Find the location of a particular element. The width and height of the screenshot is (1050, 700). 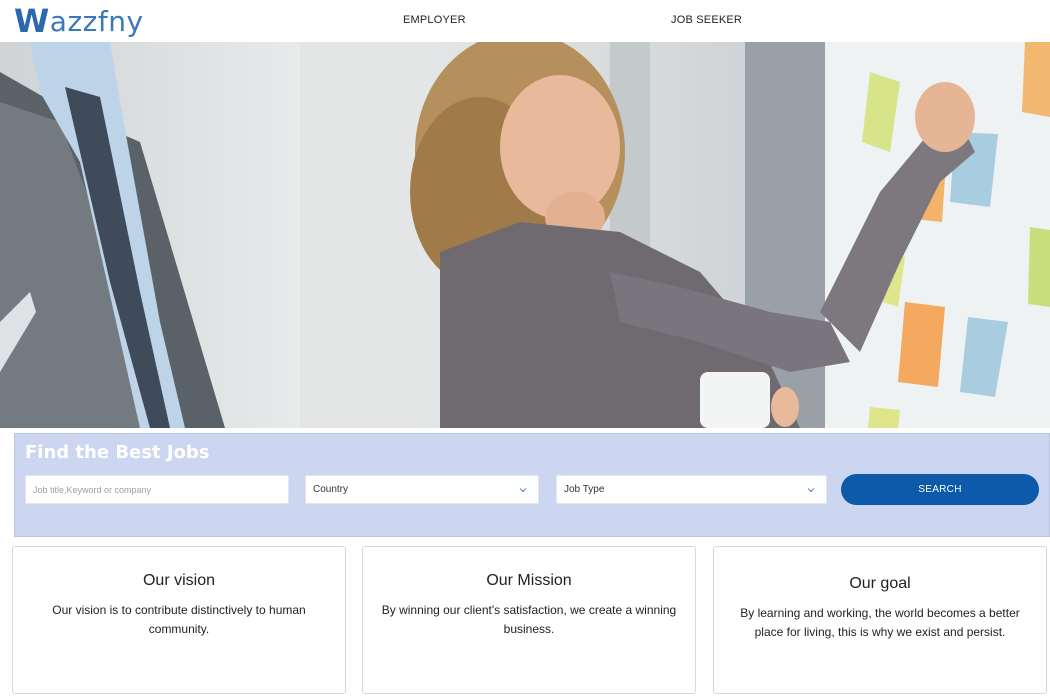

nav-job-seeker-link: JOB SEEKER is located at coordinates (706, 20).